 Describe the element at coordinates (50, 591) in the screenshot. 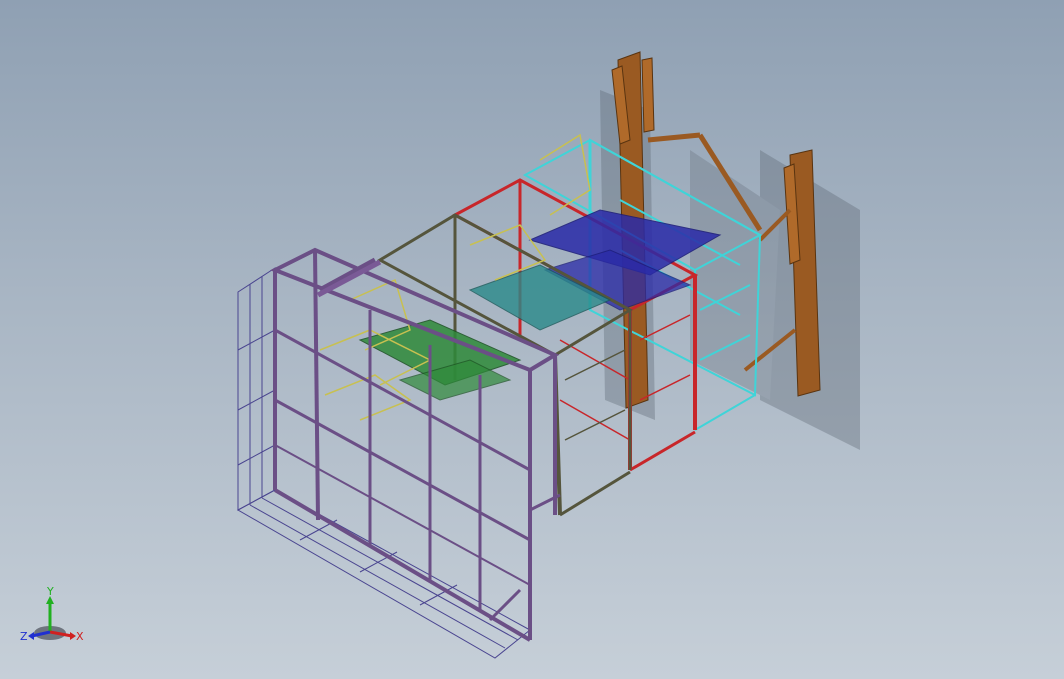

I see `y-axis-label: Y` at that location.